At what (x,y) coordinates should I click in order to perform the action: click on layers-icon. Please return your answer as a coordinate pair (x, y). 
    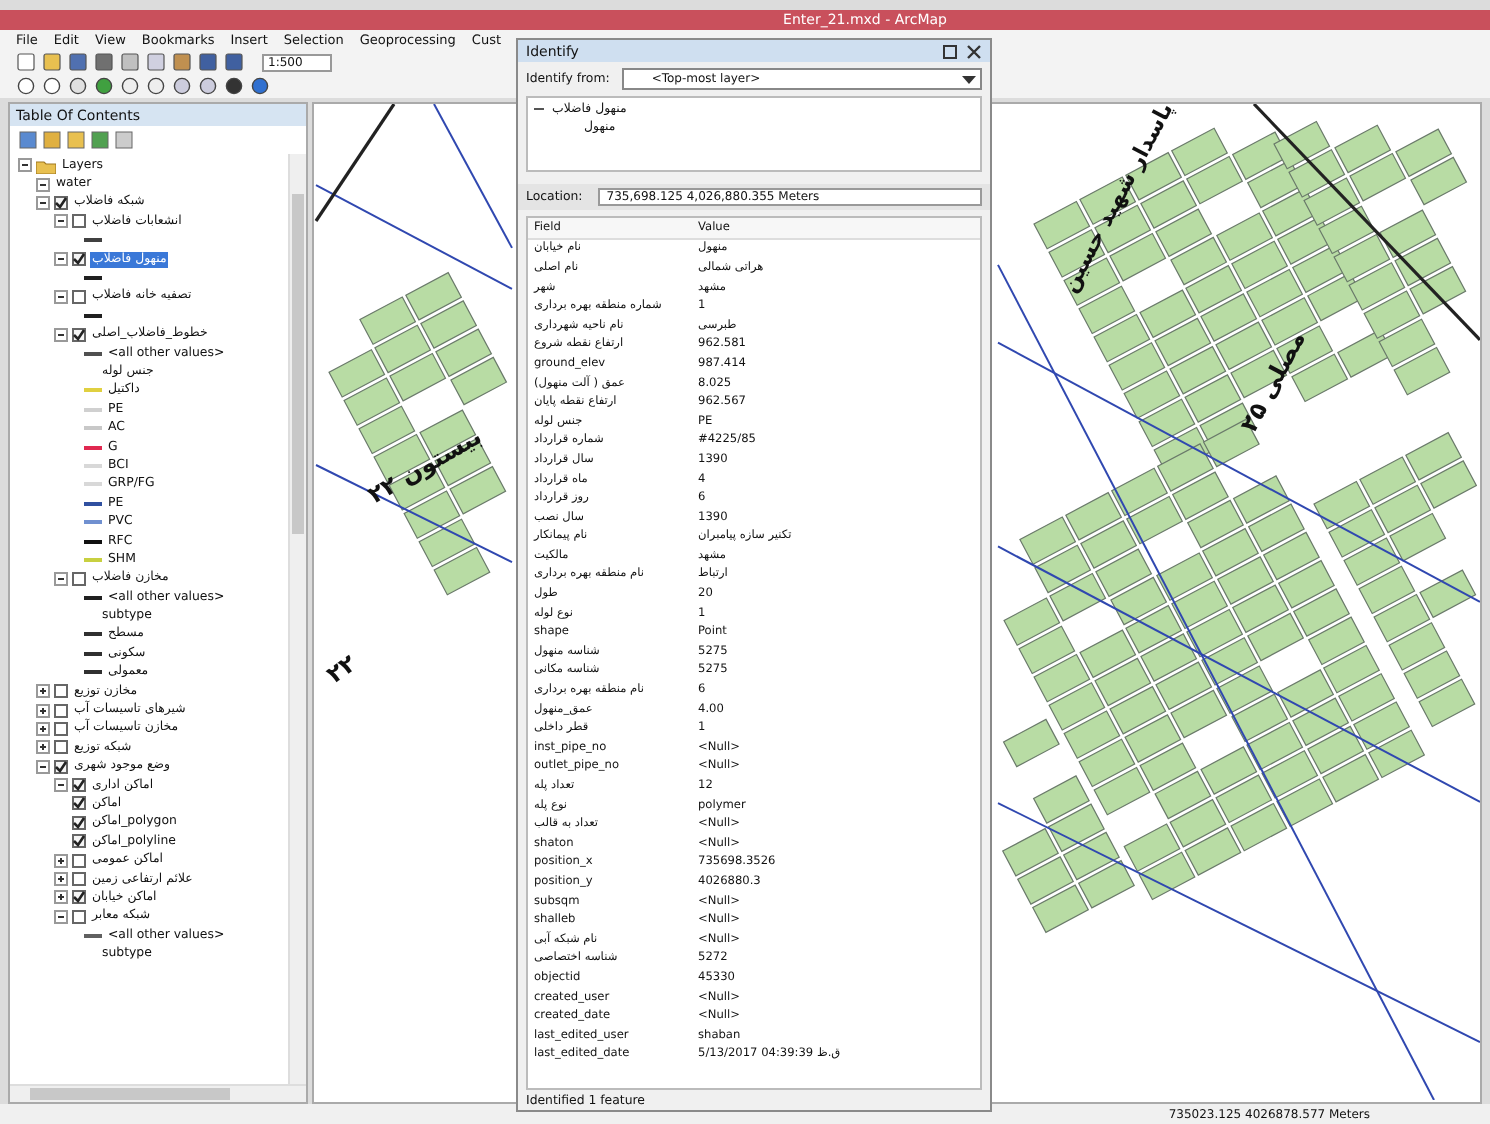
    Looking at the image, I should click on (46, 165).